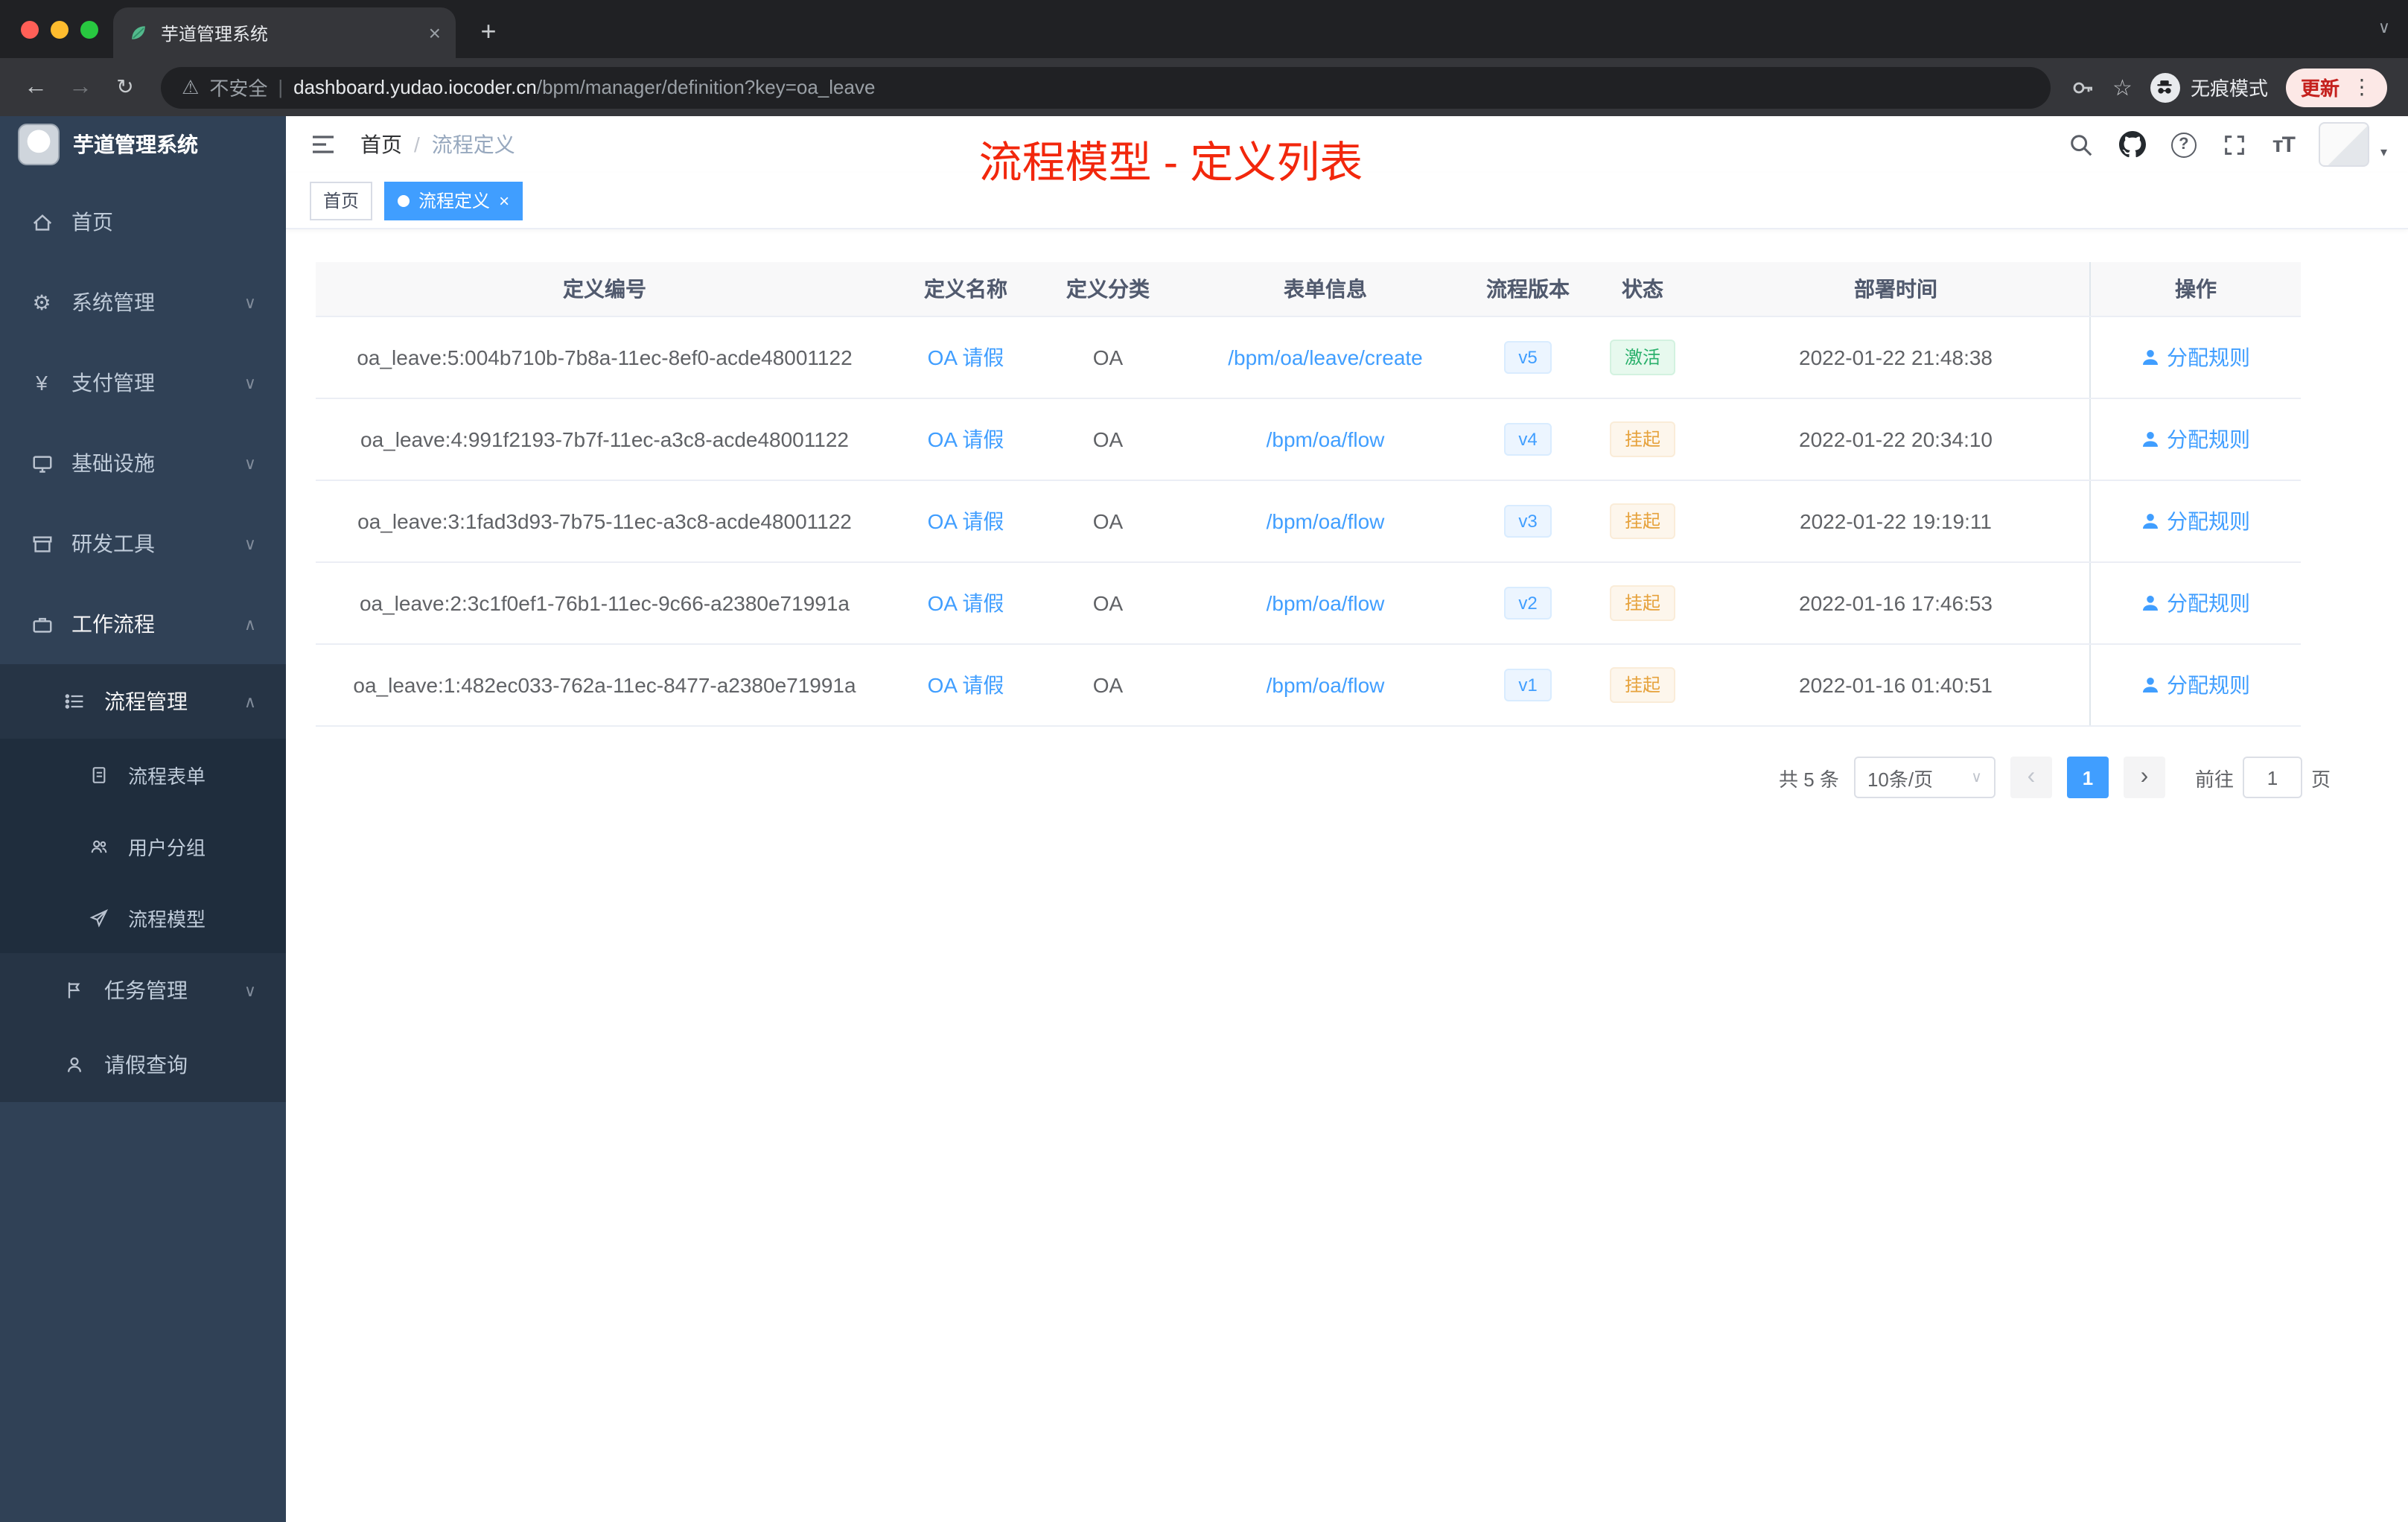 This screenshot has width=2408, height=1522. Describe the element at coordinates (1924, 777) in the screenshot. I see `page-size-select: 10条/页 ∨` at that location.